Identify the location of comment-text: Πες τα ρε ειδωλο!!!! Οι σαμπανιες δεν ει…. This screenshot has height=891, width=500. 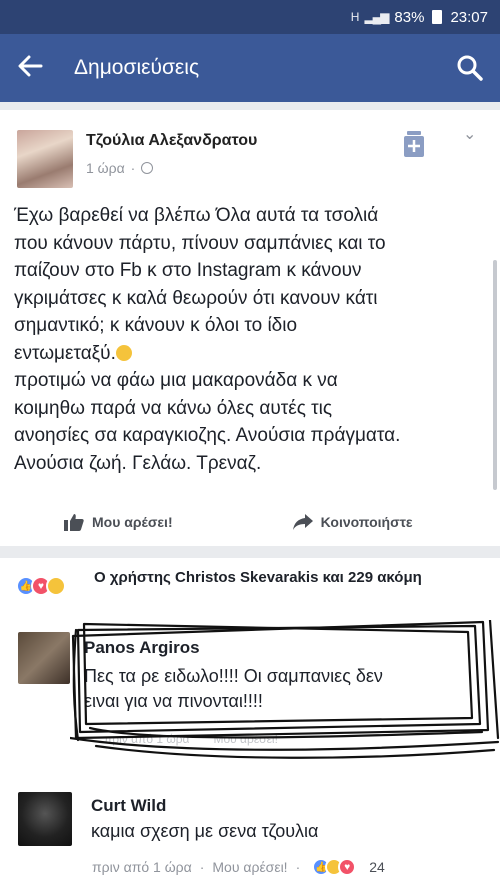
(233, 688).